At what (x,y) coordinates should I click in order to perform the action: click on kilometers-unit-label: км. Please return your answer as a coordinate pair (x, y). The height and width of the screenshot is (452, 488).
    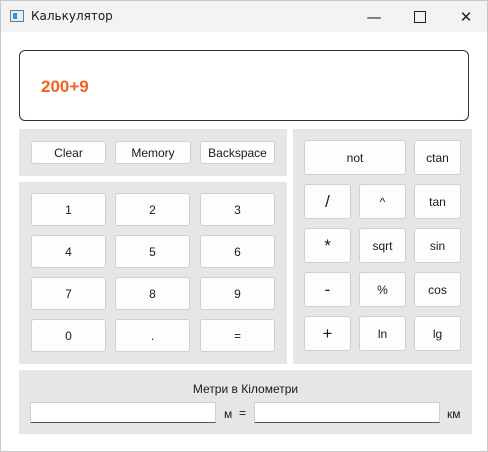
    Looking at the image, I should click on (454, 414).